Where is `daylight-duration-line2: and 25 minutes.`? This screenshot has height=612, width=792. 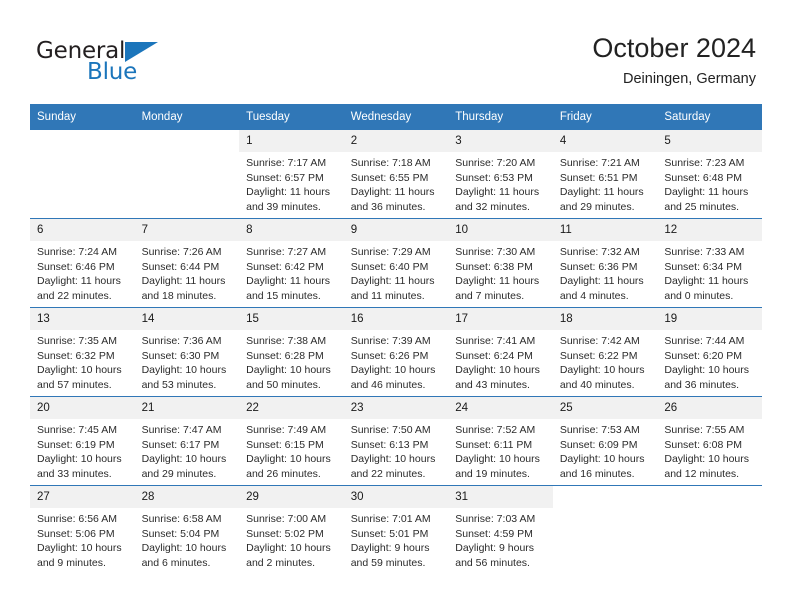 daylight-duration-line2: and 25 minutes. is located at coordinates (702, 206).